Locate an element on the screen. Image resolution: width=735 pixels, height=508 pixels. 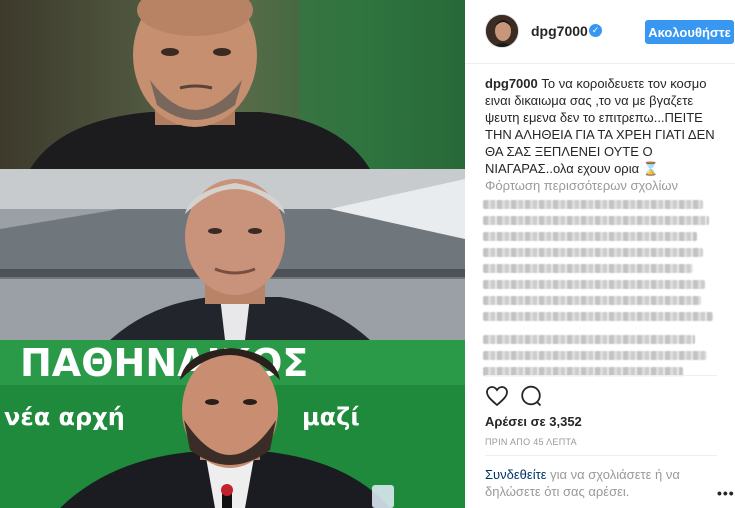
load-more-comments-link: Φόρτωση περισσότερων σχολίων is located at coordinates (581, 185).